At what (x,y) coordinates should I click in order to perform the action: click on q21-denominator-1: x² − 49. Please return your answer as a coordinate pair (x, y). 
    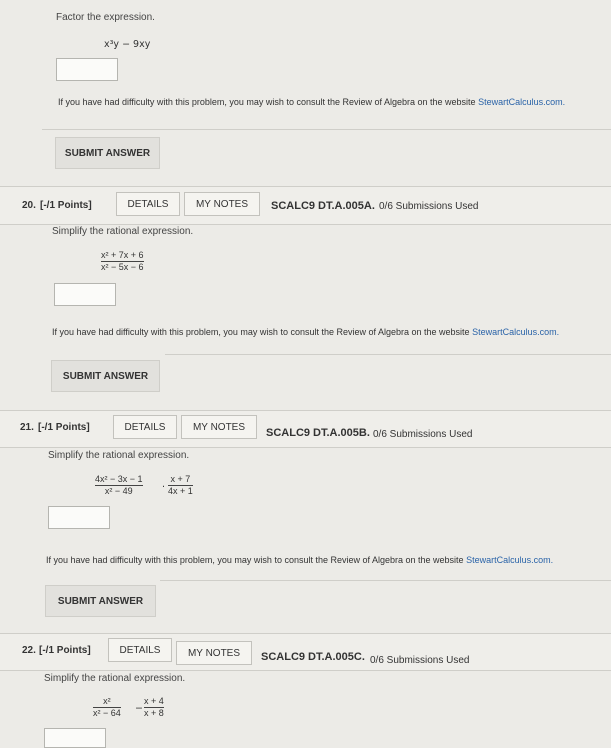
    Looking at the image, I should click on (118, 491).